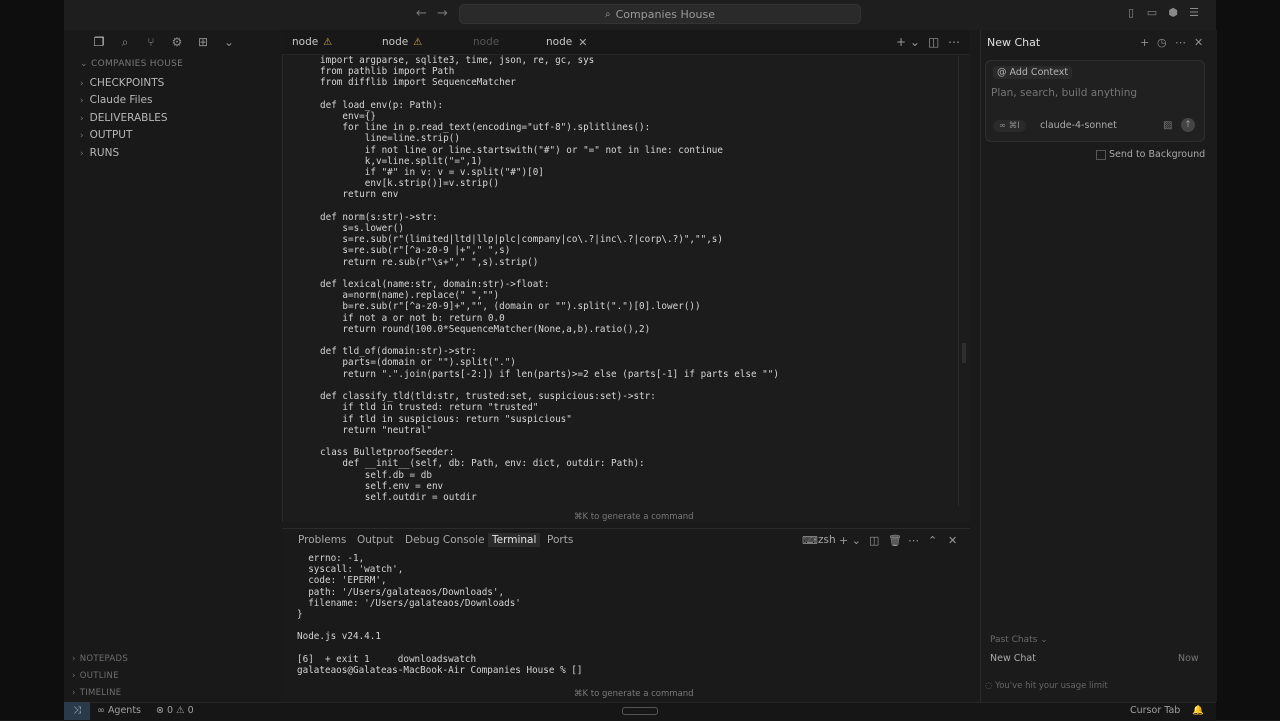 This screenshot has height=721, width=1280. What do you see at coordinates (486, 42) in the screenshot?
I see `tab-node-3: node` at bounding box center [486, 42].